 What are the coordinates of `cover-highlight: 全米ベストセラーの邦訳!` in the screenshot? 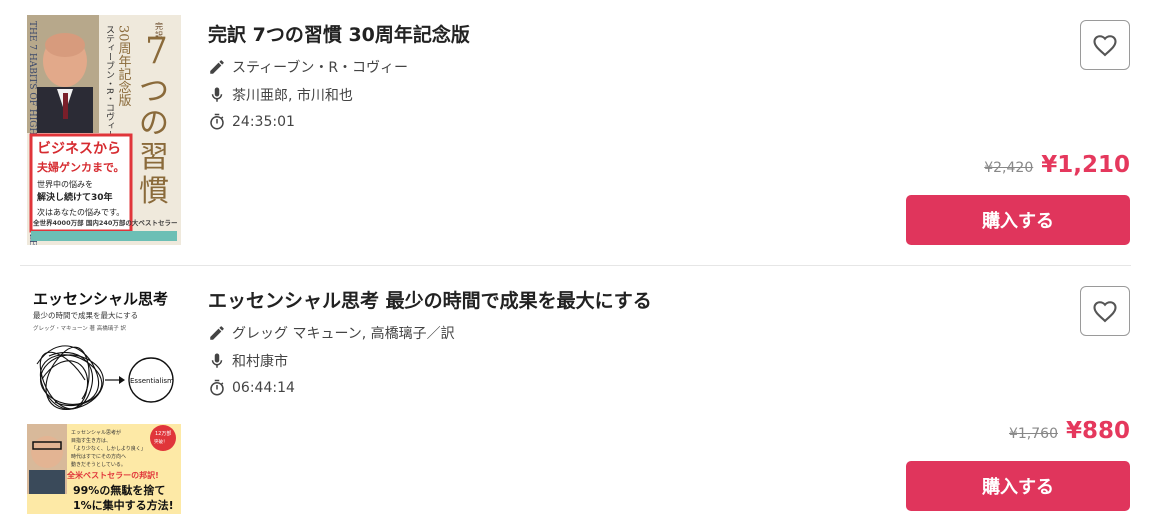 It's located at (112, 475).